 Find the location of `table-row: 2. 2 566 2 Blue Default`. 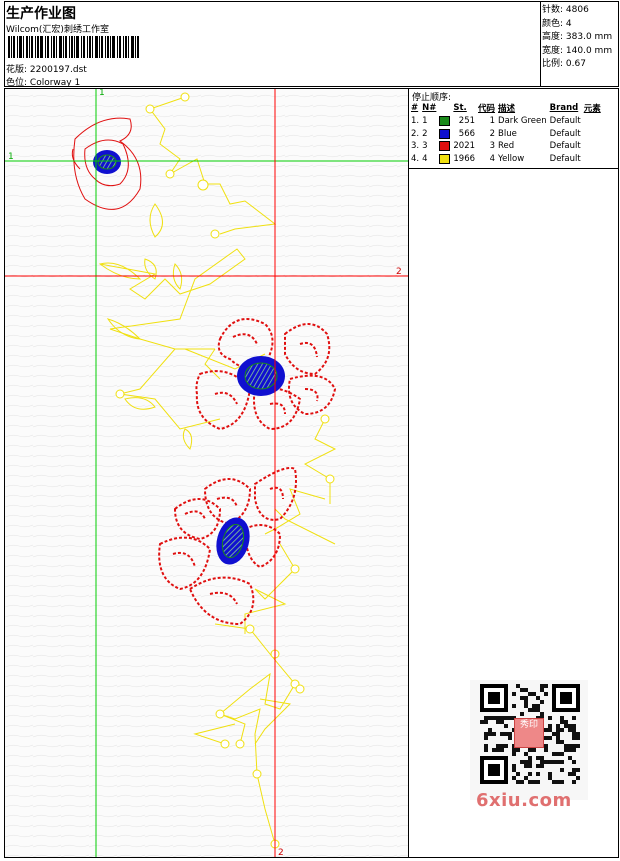

table-row: 2. 2 566 2 Blue Default is located at coordinates (507, 134).